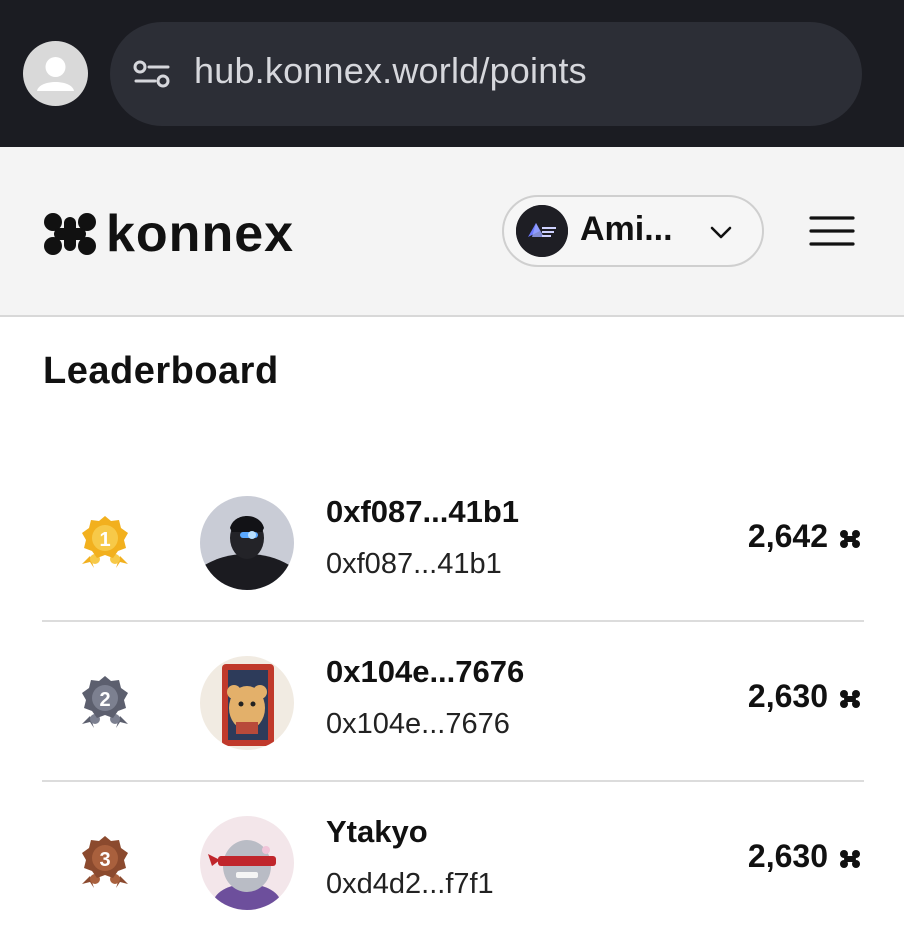 The height and width of the screenshot is (939, 904). I want to click on page-title: Leaderboard, so click(161, 371).